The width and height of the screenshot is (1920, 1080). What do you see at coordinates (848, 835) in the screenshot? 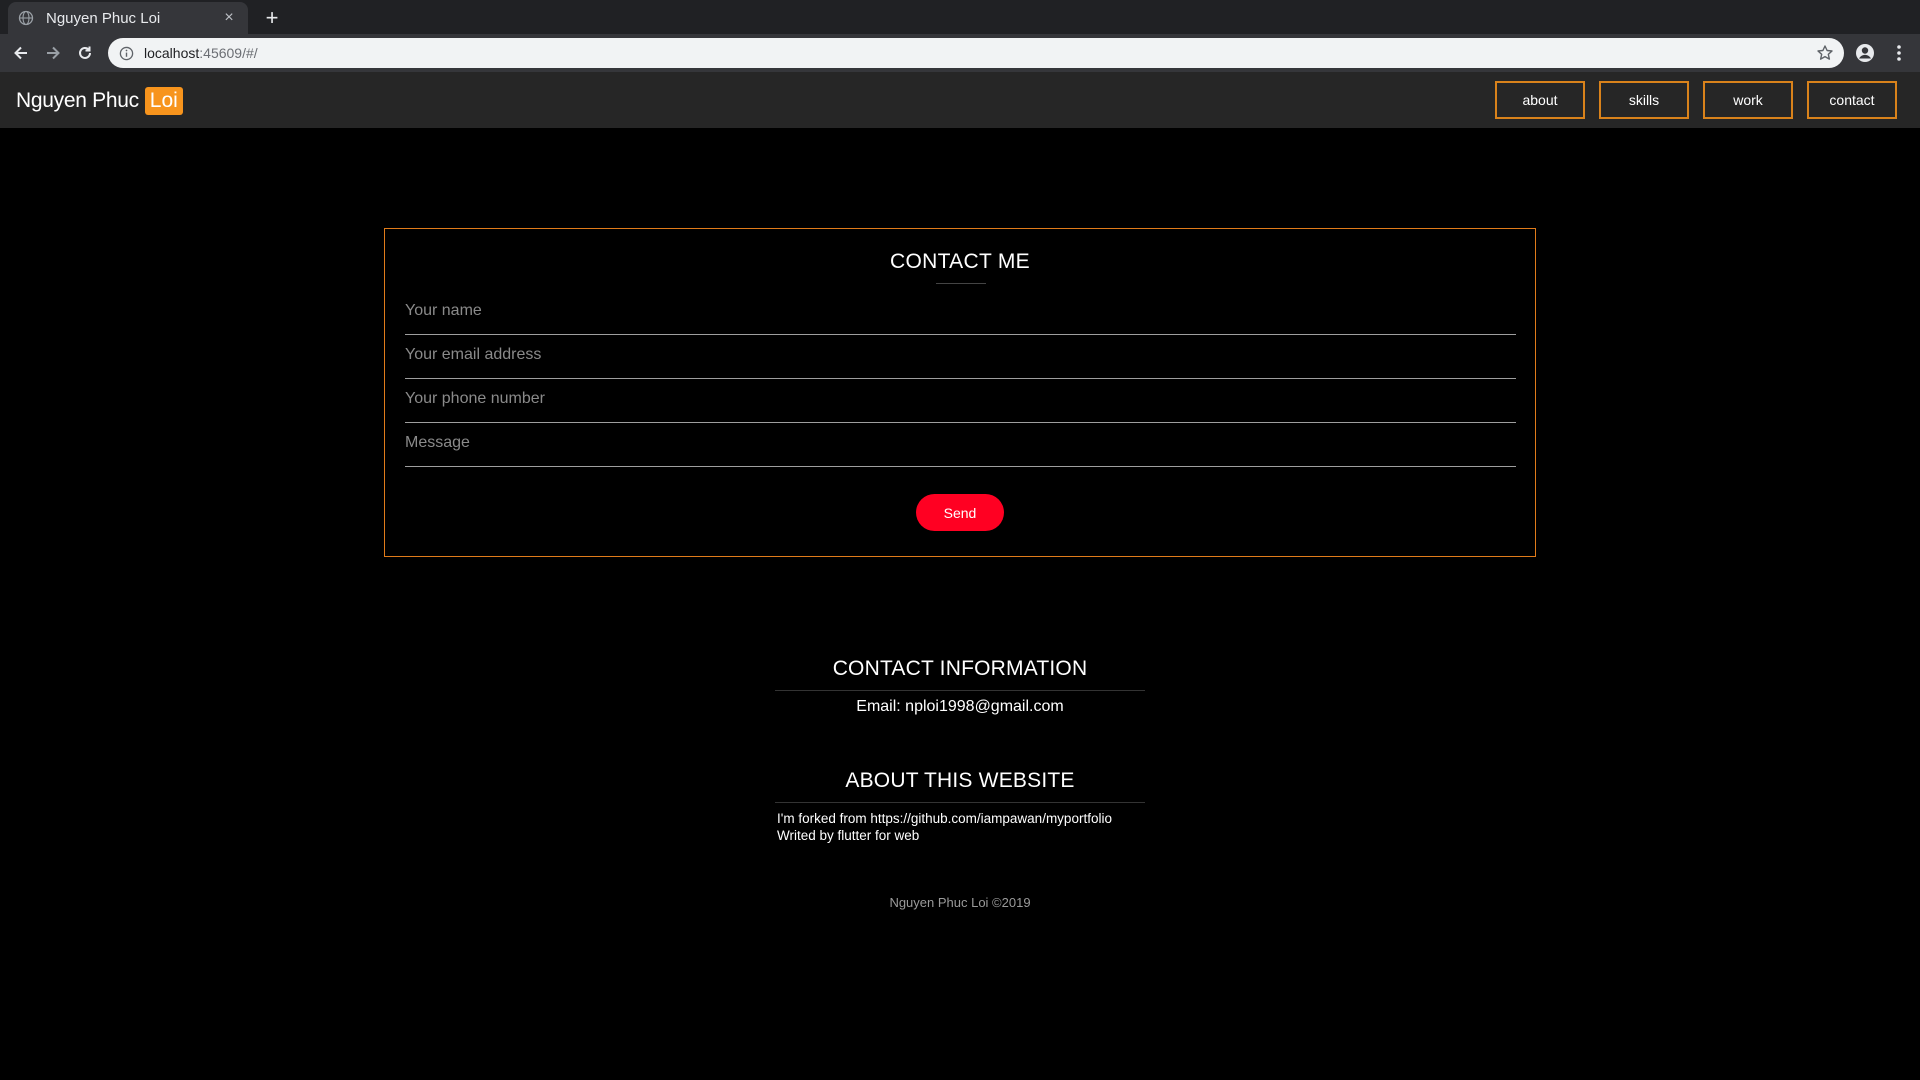
I see `about-line-2: Writed by flutter for web` at bounding box center [848, 835].